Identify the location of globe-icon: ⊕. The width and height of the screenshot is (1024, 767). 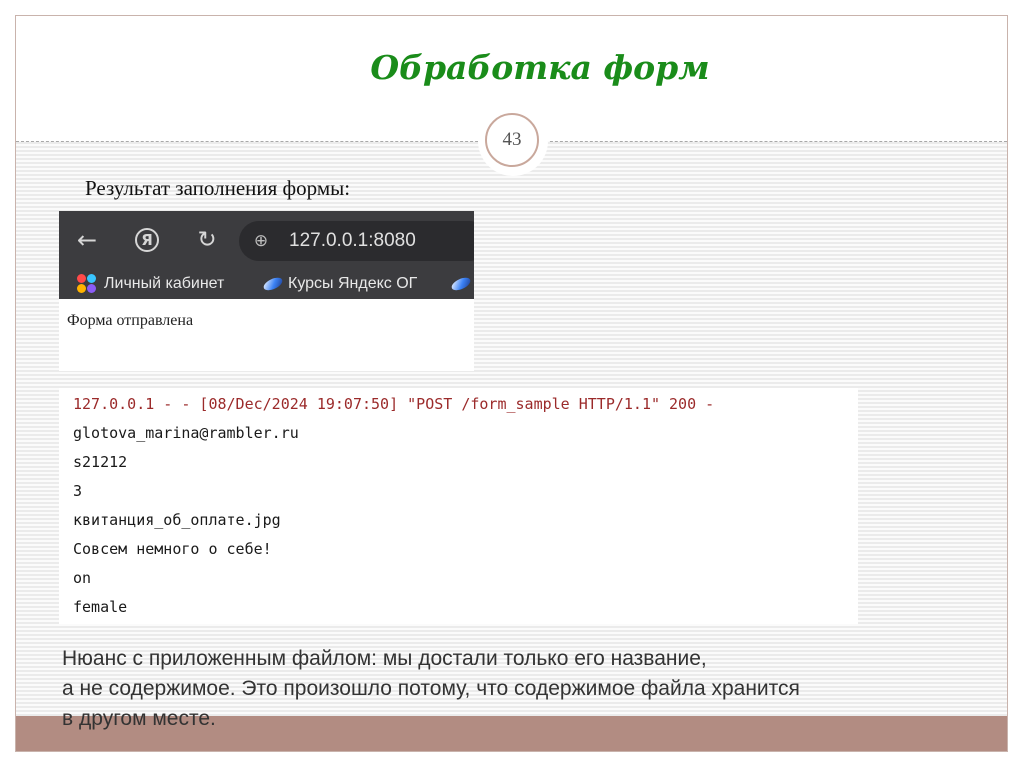
(261, 241).